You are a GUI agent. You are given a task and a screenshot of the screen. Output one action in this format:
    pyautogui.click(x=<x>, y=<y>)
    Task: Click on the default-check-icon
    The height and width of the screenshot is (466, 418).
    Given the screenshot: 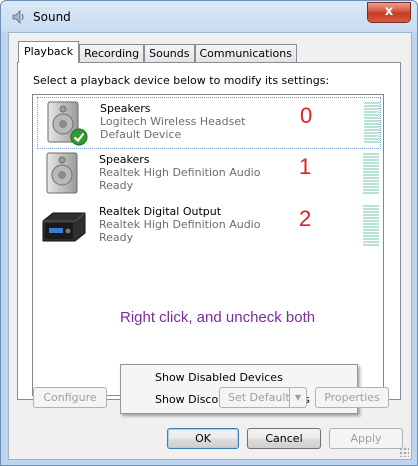 What is the action you would take?
    pyautogui.click(x=79, y=137)
    